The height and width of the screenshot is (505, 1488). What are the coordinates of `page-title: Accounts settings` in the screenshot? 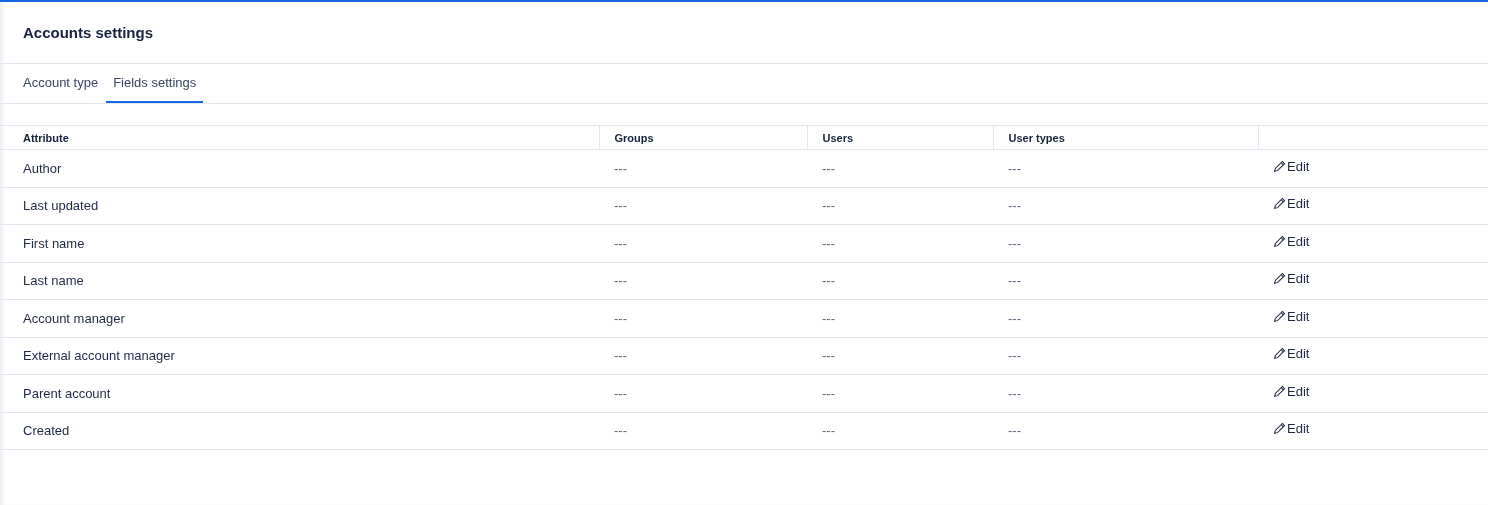 It's located at (88, 32).